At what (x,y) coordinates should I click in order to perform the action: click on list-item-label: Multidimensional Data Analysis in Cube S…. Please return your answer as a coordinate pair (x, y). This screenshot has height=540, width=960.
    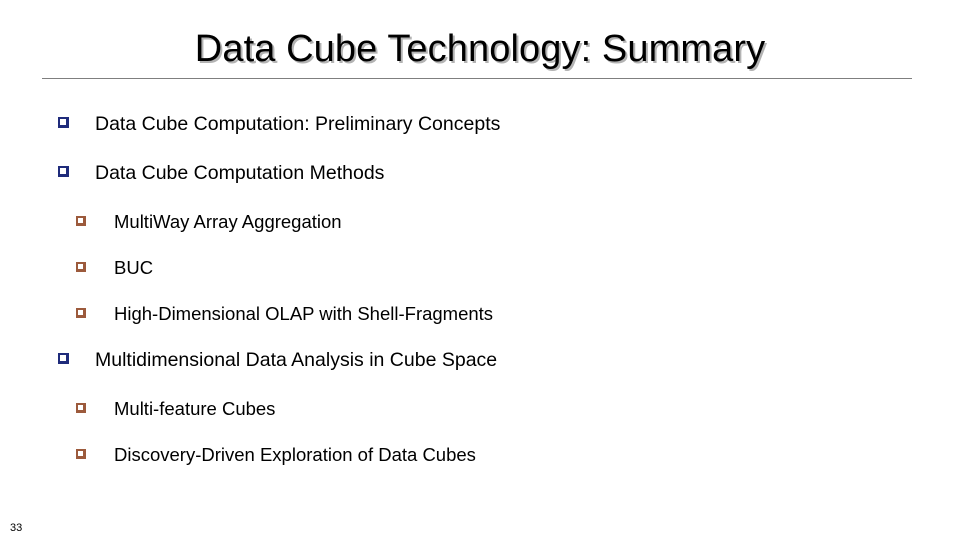
    Looking at the image, I should click on (296, 360).